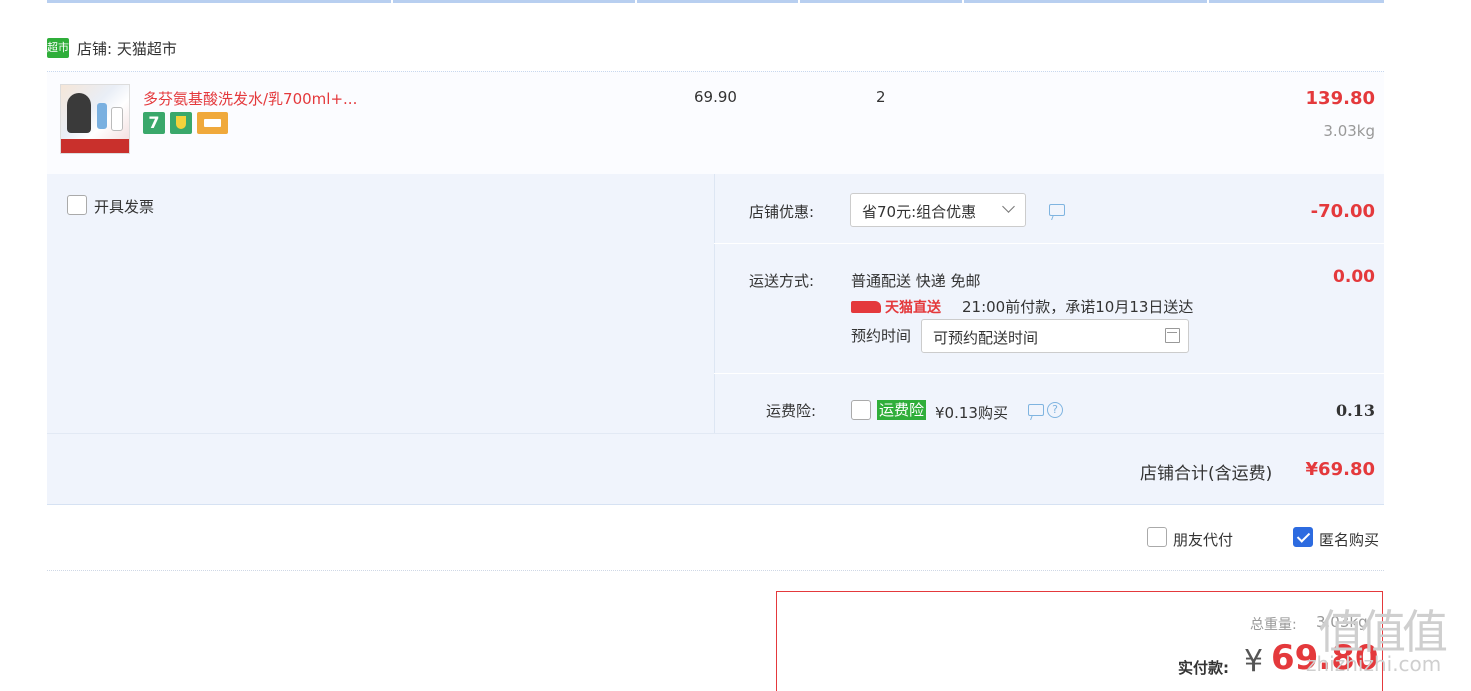  Describe the element at coordinates (58, 48) in the screenshot. I see `supermarket-icon: 超市` at that location.